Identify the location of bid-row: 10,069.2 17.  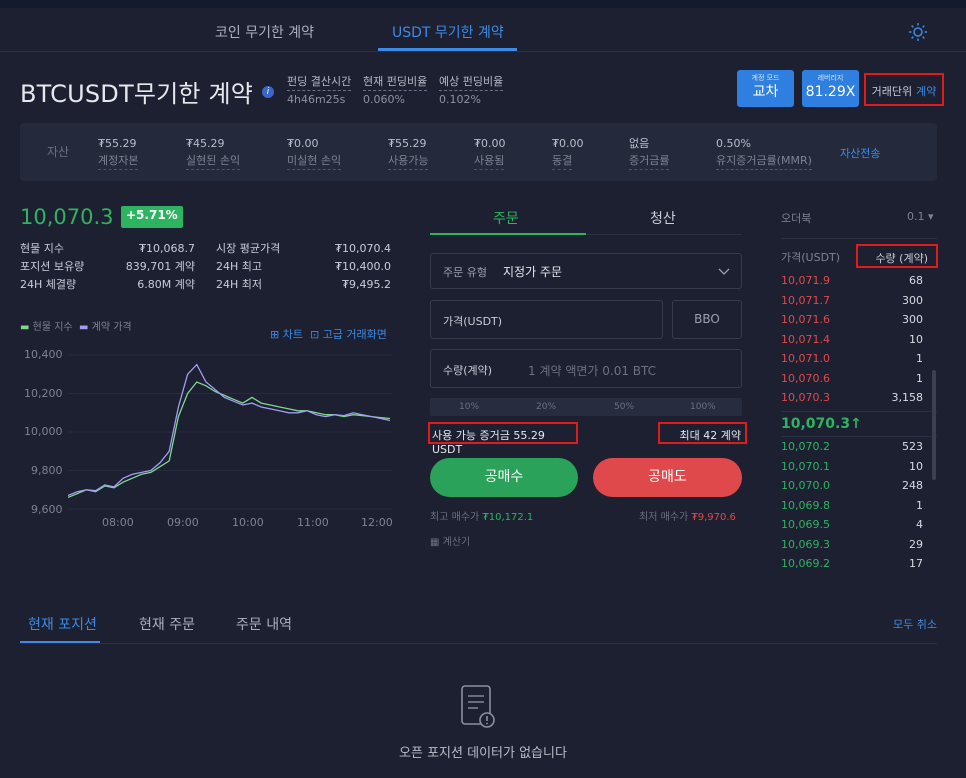
(852, 566).